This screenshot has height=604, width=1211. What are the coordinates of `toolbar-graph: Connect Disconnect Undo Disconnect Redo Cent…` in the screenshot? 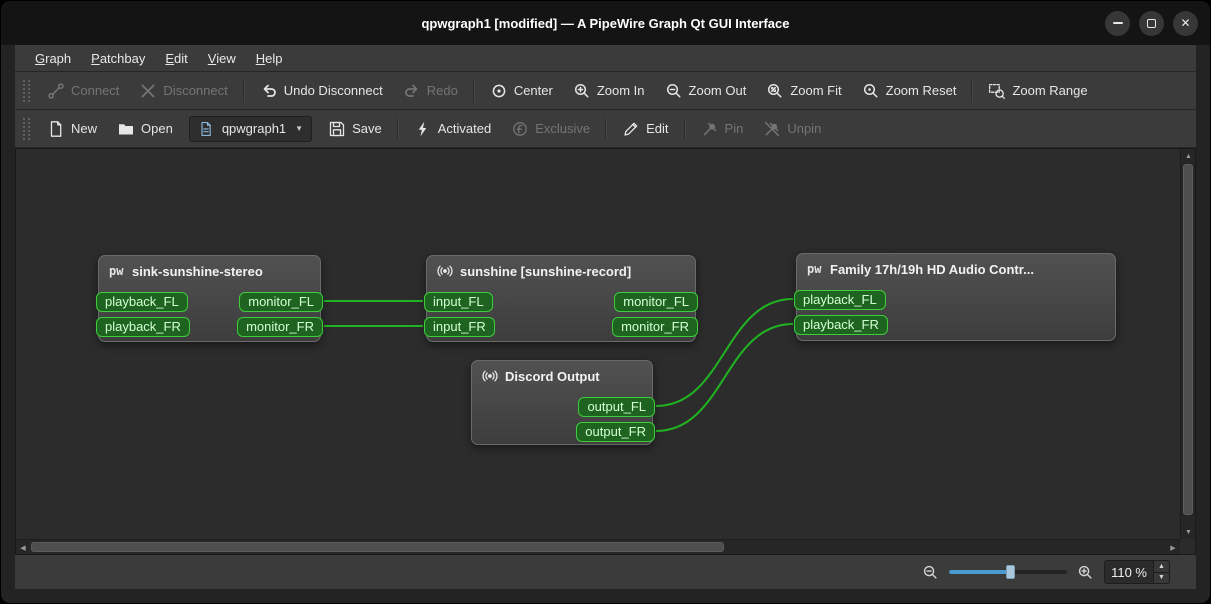 It's located at (605, 91).